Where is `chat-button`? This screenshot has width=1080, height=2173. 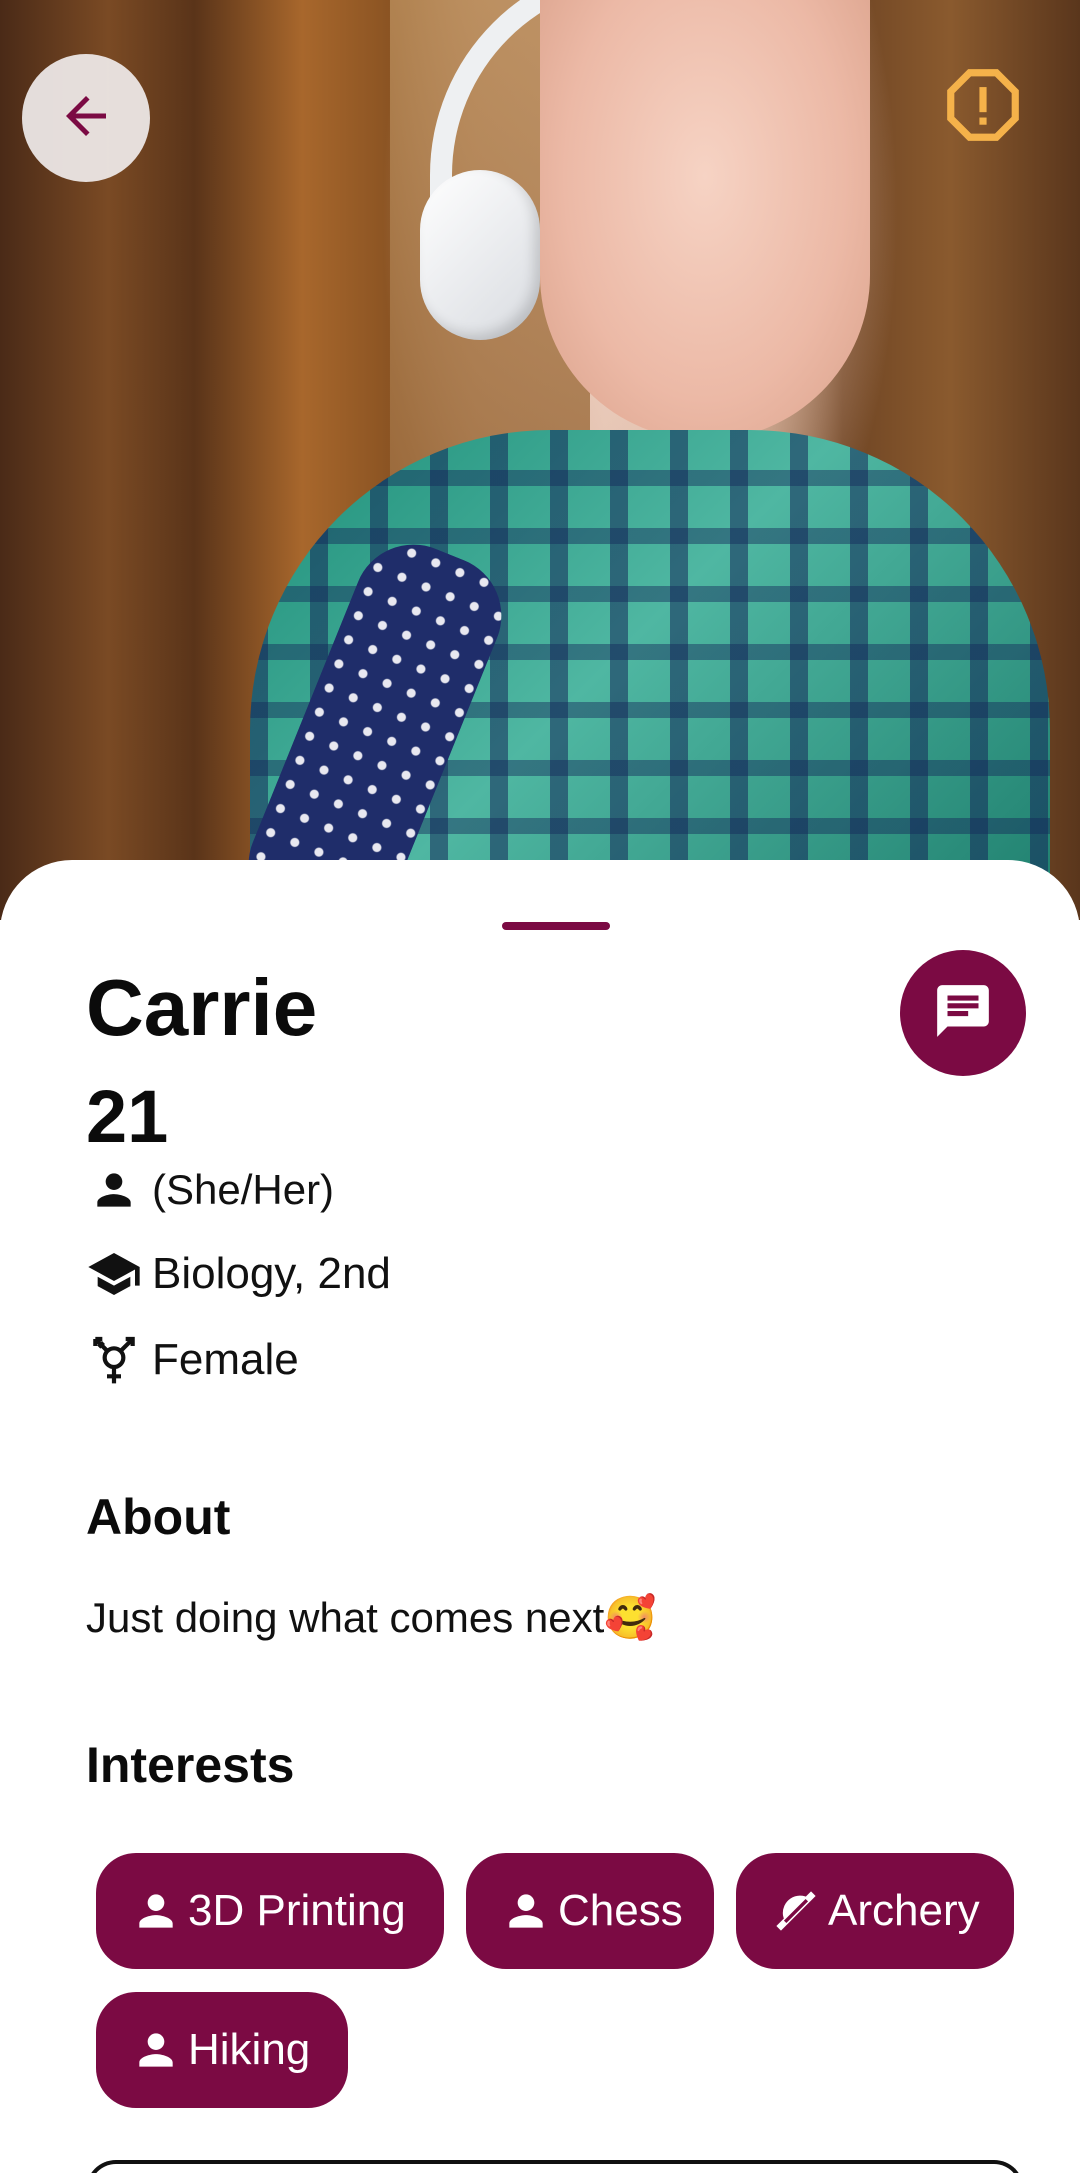 chat-button is located at coordinates (963, 1013).